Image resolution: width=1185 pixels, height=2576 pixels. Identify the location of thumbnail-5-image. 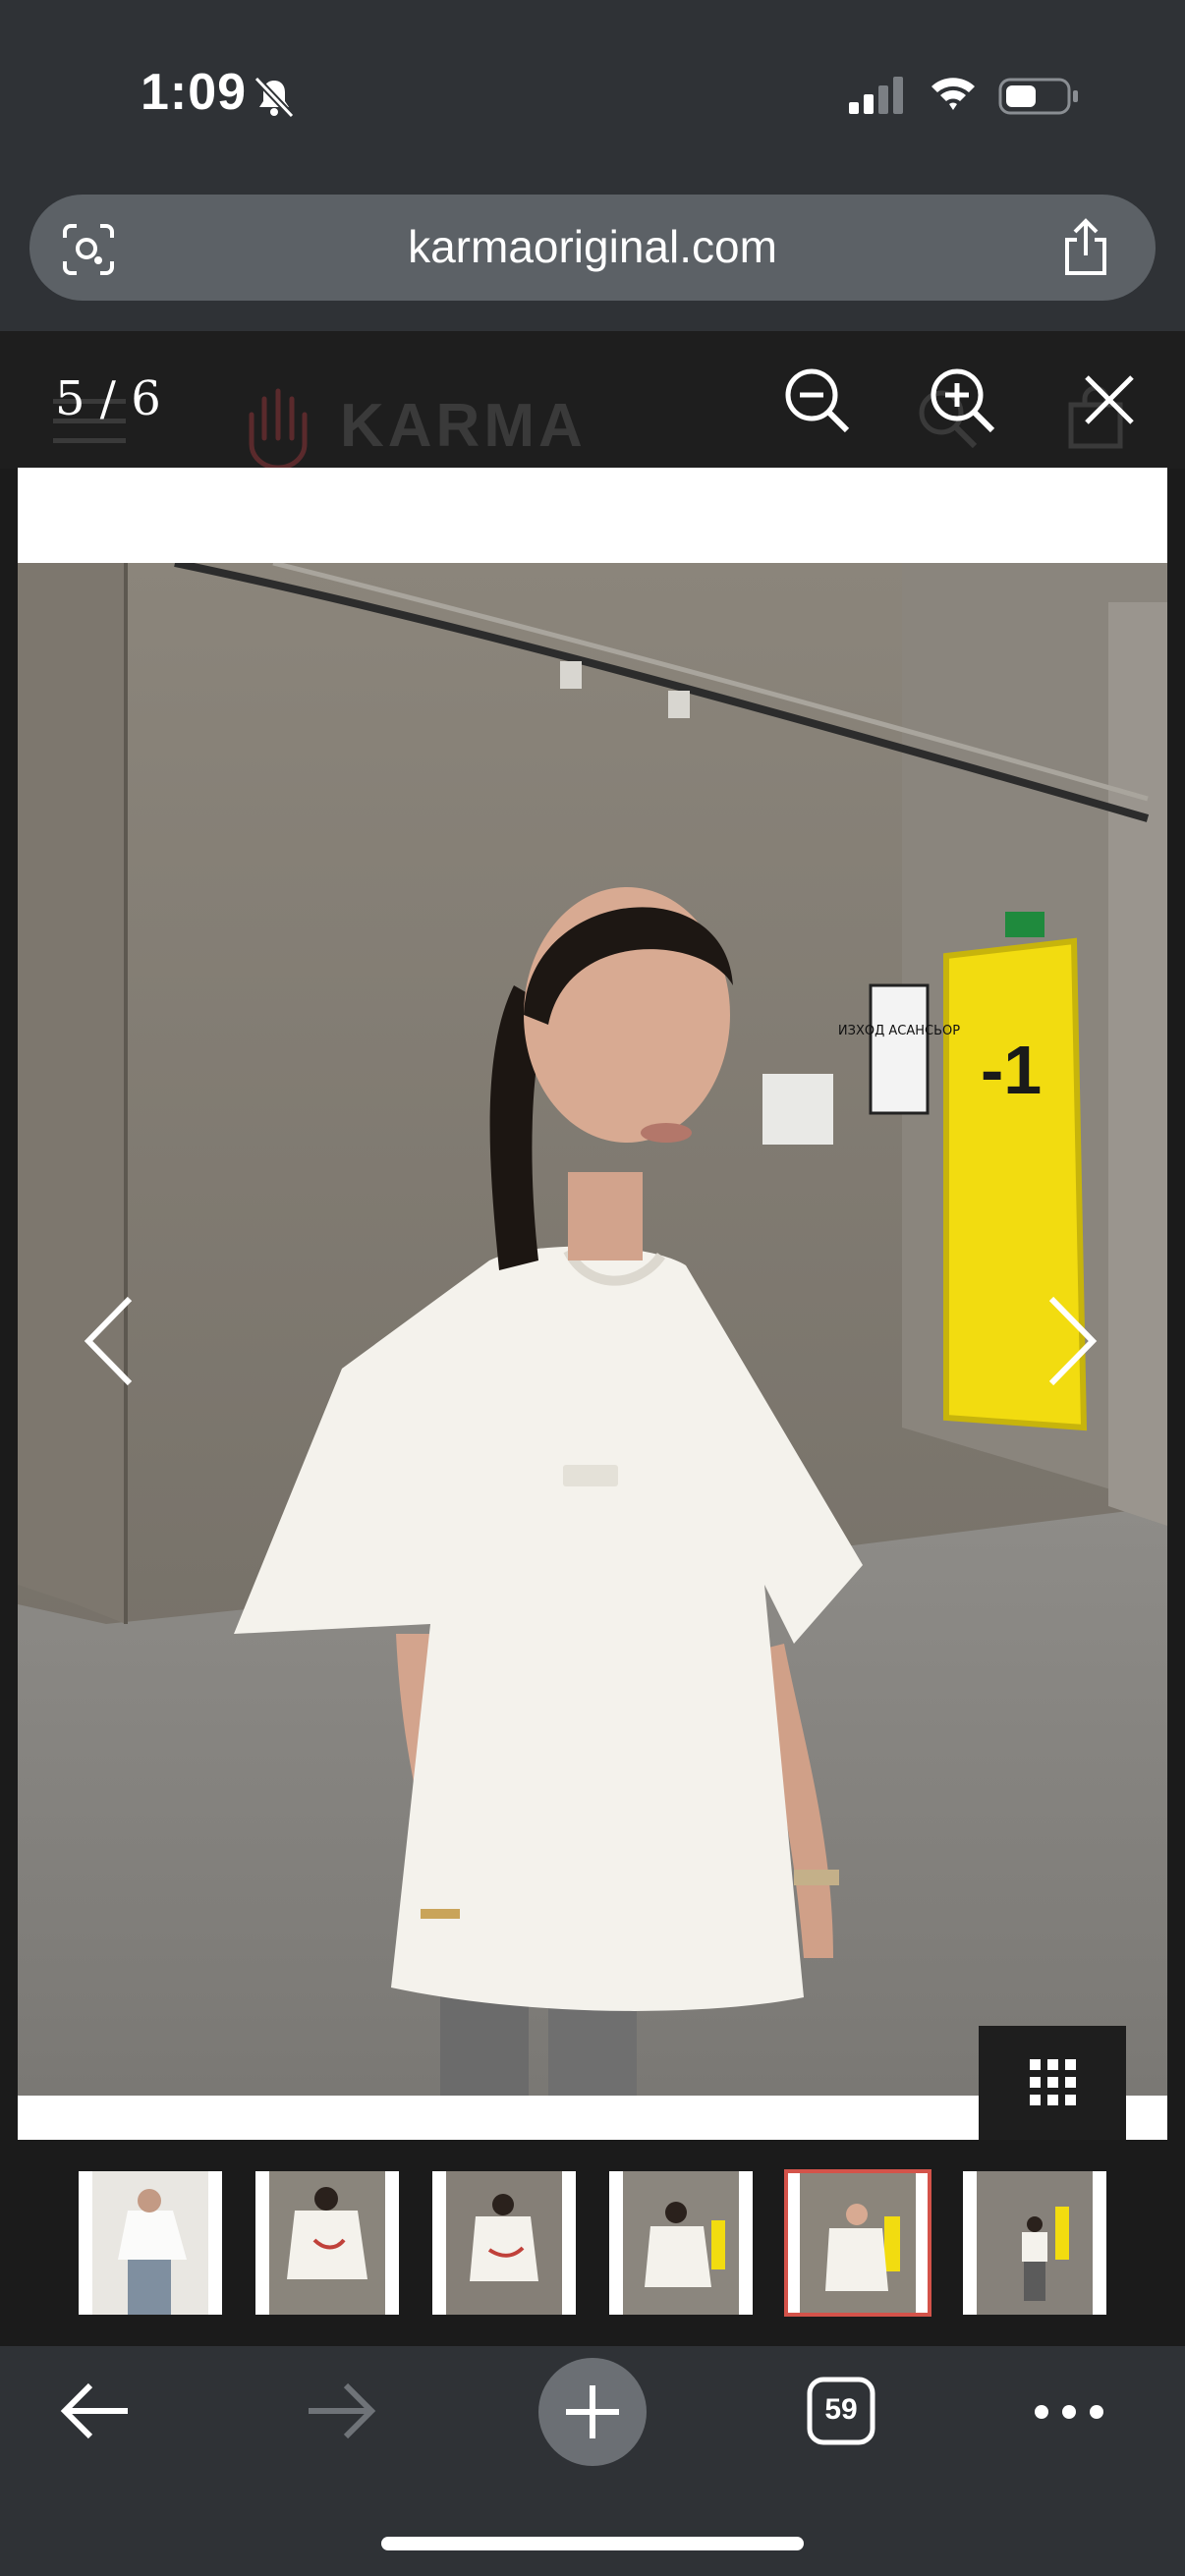
(858, 2243).